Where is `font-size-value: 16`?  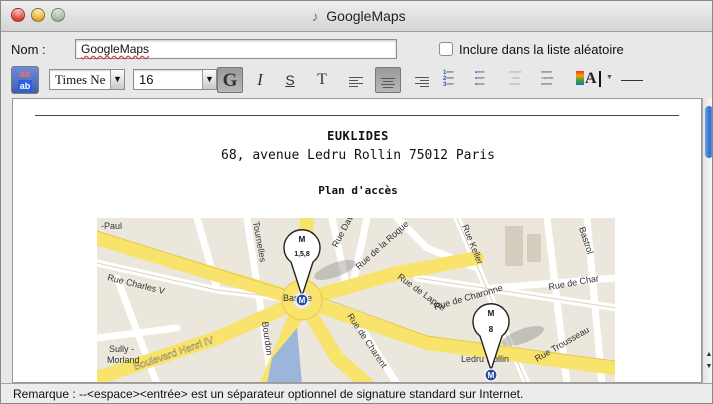 font-size-value: 16 is located at coordinates (146, 79).